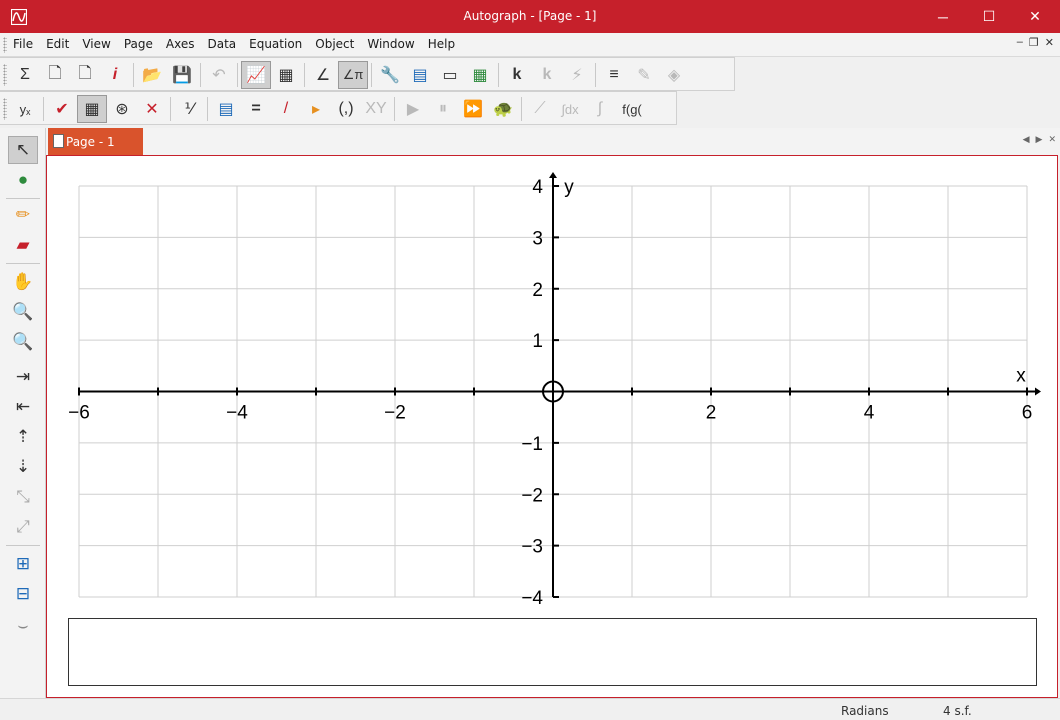 Image resolution: width=1060 pixels, height=720 pixels. What do you see at coordinates (395, 413) in the screenshot?
I see `x-tick-label: −2` at bounding box center [395, 413].